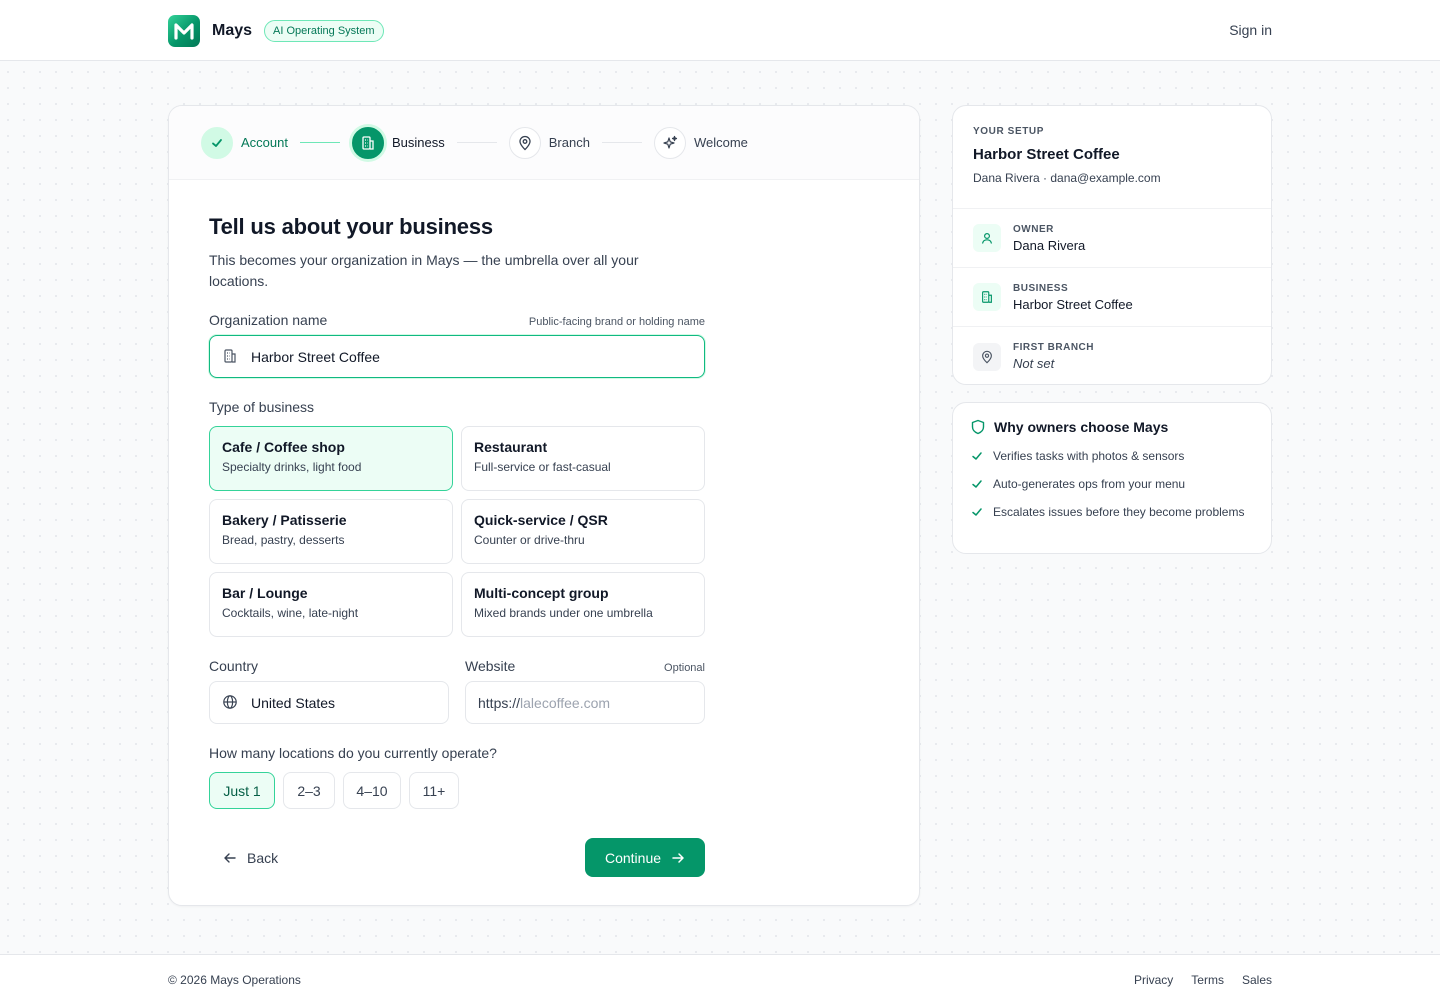 The height and width of the screenshot is (1005, 1440). What do you see at coordinates (987, 238) in the screenshot?
I see `user-icon` at bounding box center [987, 238].